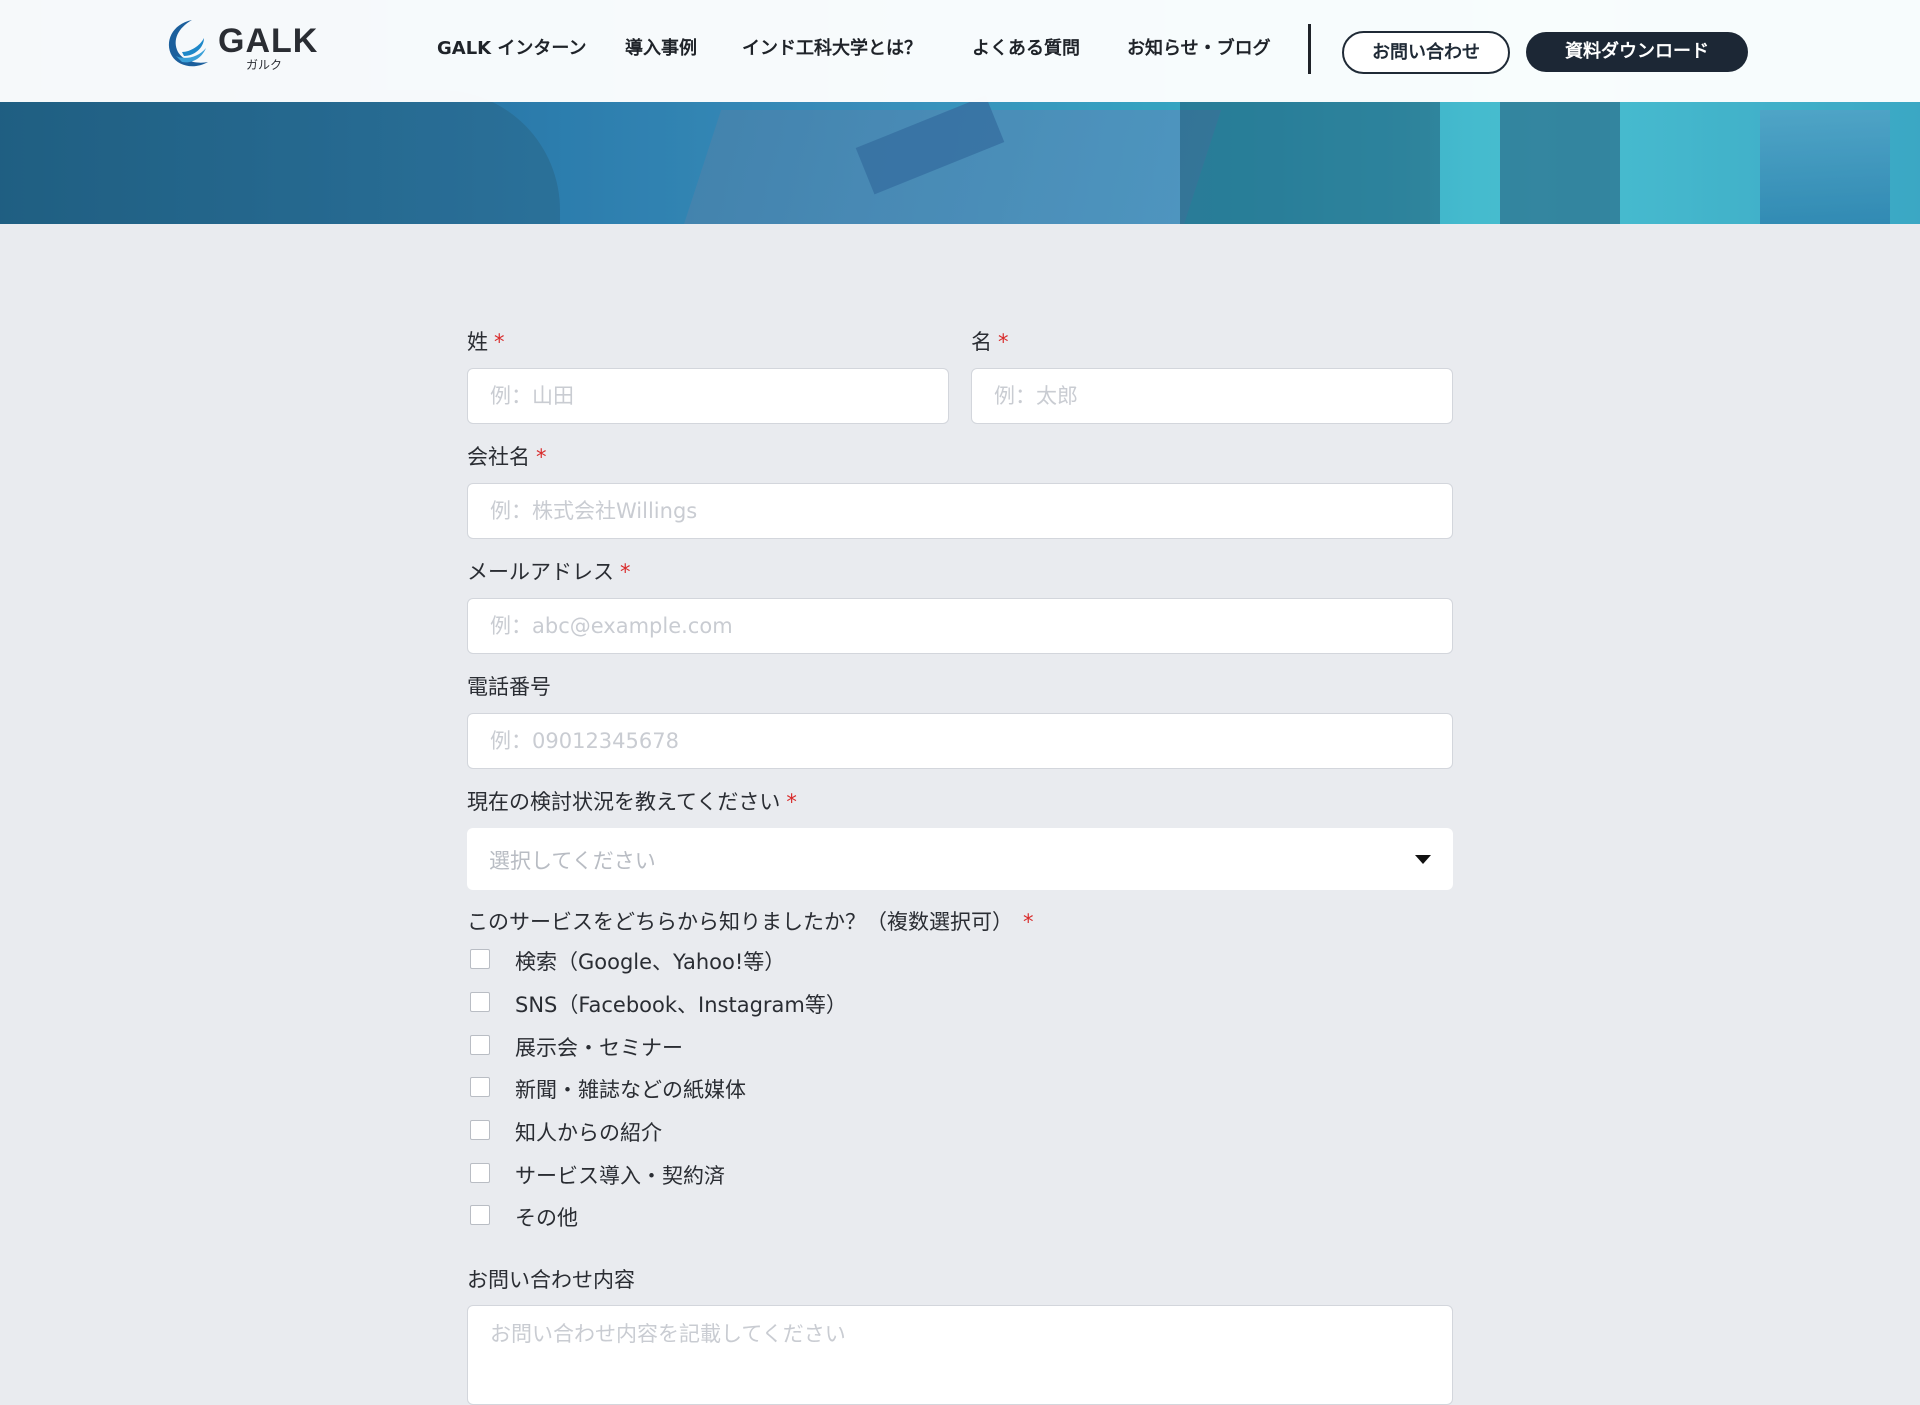 This screenshot has width=1920, height=1405. What do you see at coordinates (960, 511) in the screenshot?
I see `company-input` at bounding box center [960, 511].